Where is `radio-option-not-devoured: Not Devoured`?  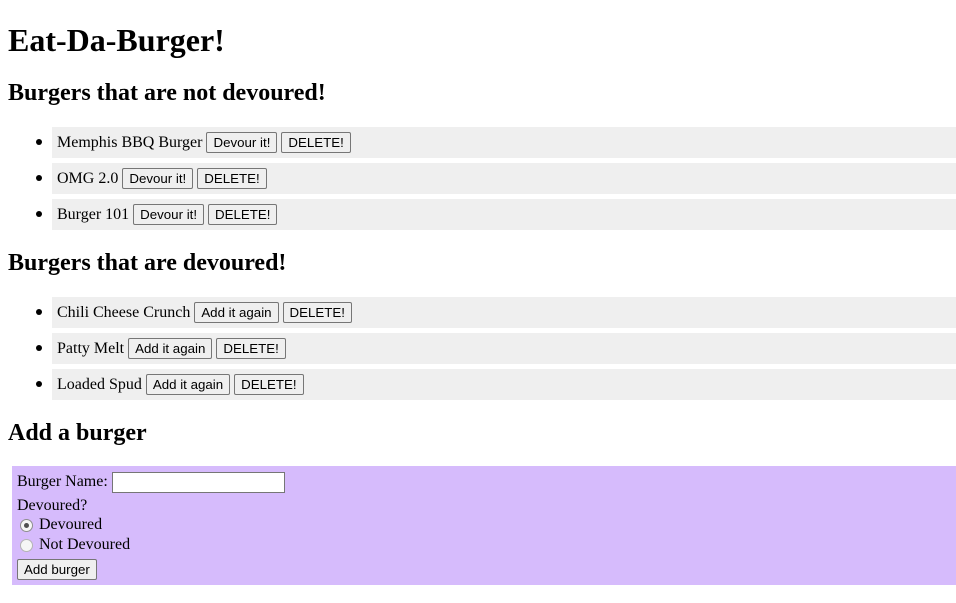 radio-option-not-devoured: Not Devoured is located at coordinates (484, 545).